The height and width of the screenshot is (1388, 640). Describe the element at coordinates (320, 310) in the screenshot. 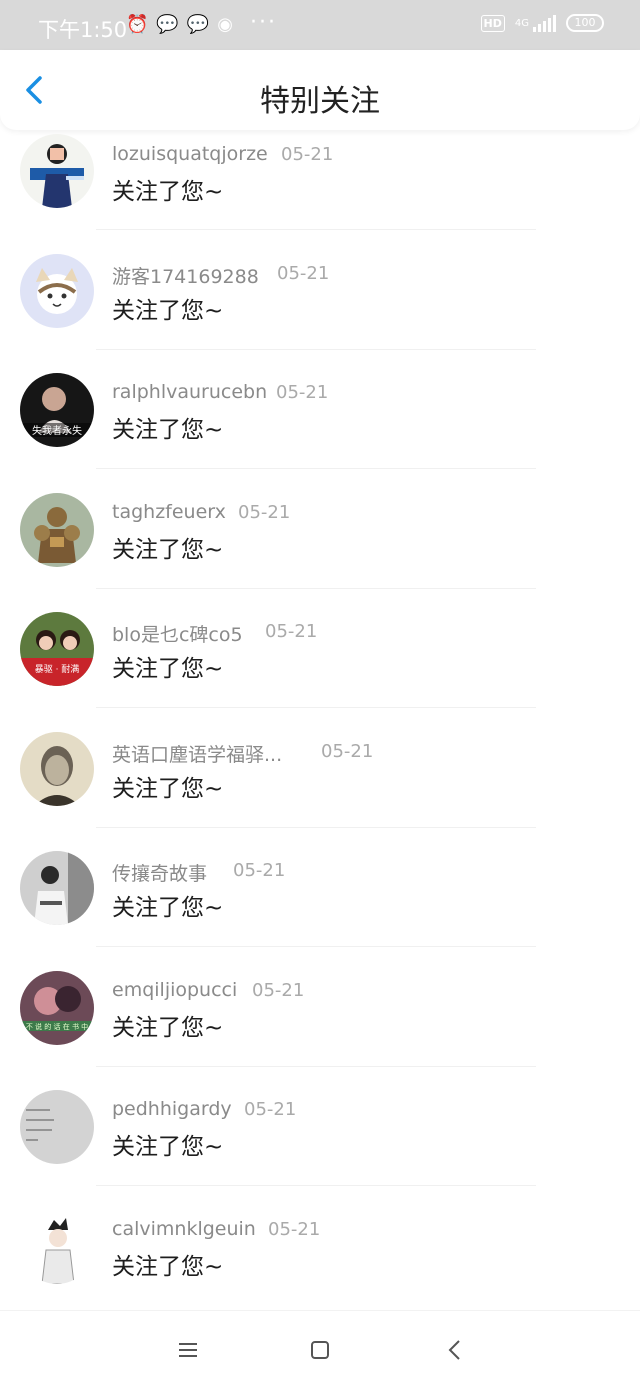

I see `list-item: 游客174169288 05-21 关注了您~` at that location.